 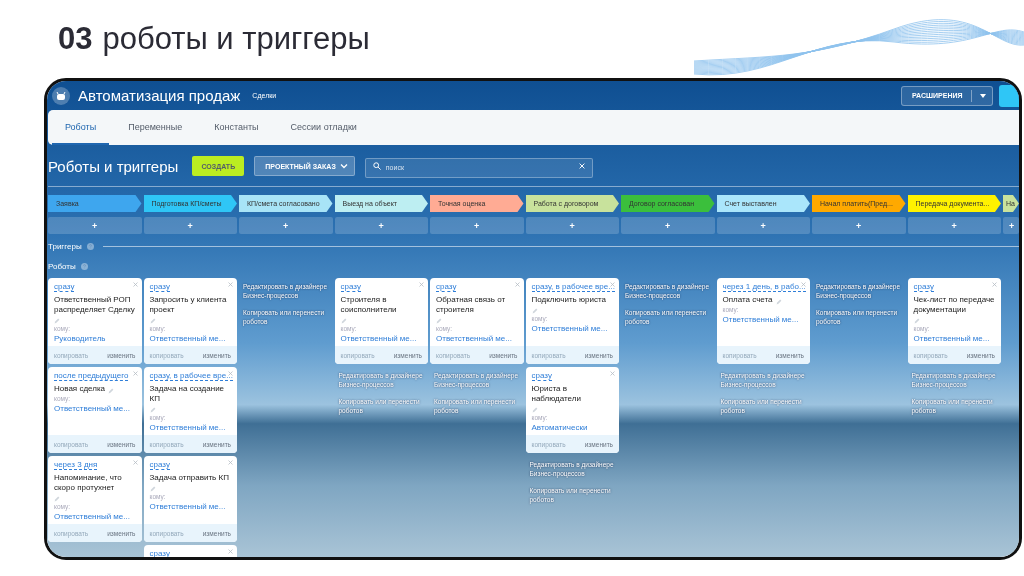 What do you see at coordinates (982, 95) in the screenshot?
I see `caret-icon` at bounding box center [982, 95].